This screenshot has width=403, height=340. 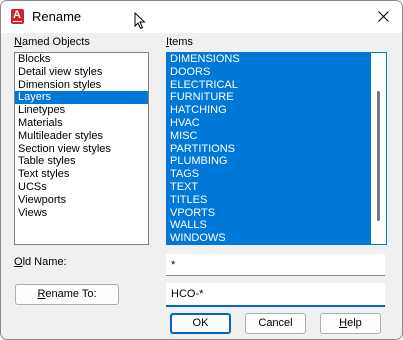 What do you see at coordinates (81, 200) in the screenshot?
I see `named-object-item: Viewports` at bounding box center [81, 200].